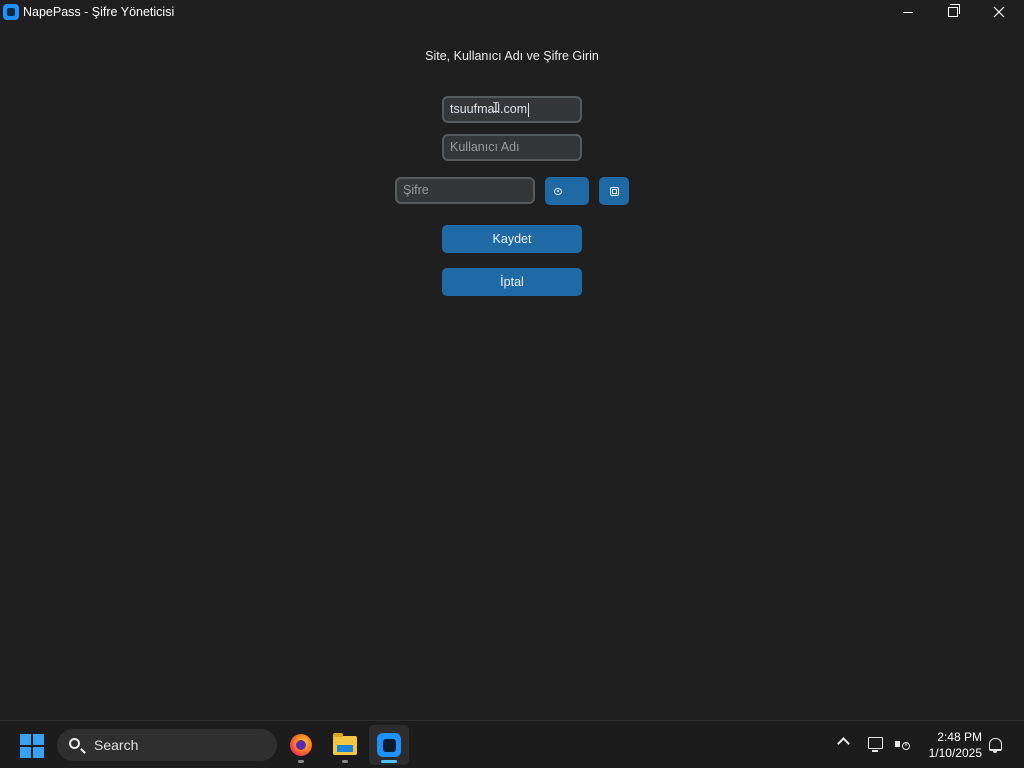 The image size is (1024, 768). Describe the element at coordinates (950, 745) in the screenshot. I see `system-clock: 2:48 PM 1/10/2025` at that location.